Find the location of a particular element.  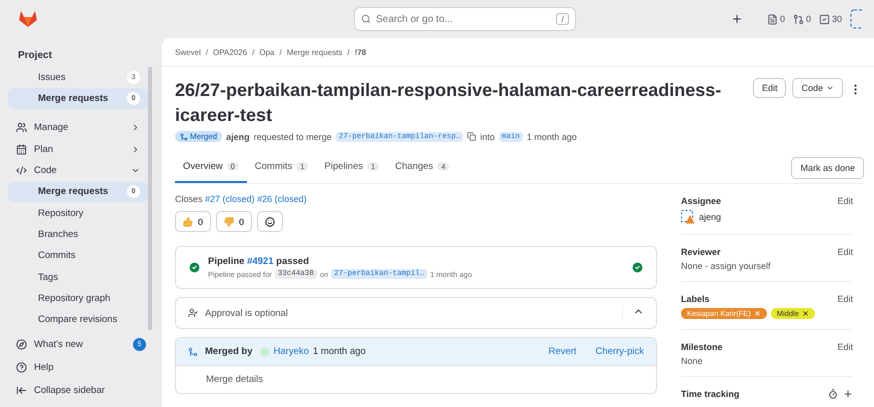

meta-text: into is located at coordinates (487, 137).